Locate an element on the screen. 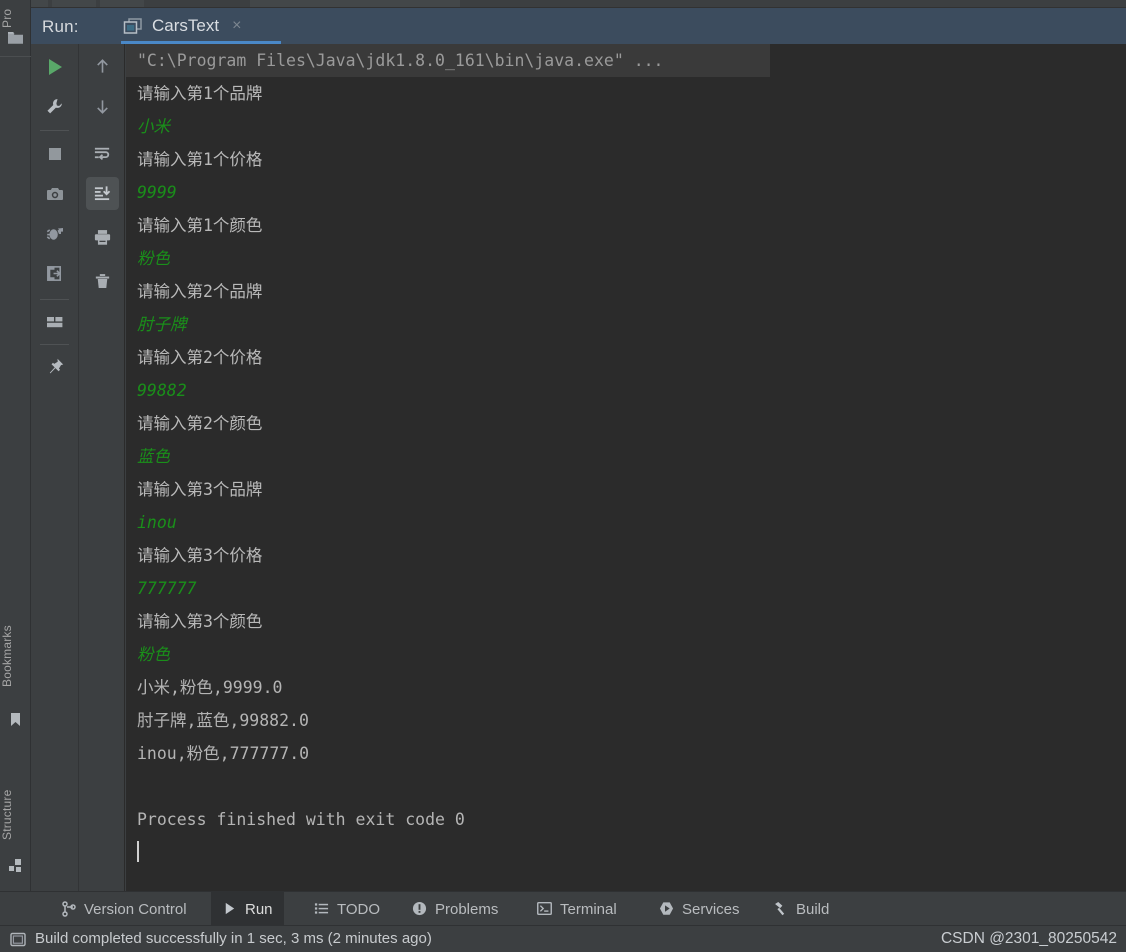  branch-icon is located at coordinates (69, 909).